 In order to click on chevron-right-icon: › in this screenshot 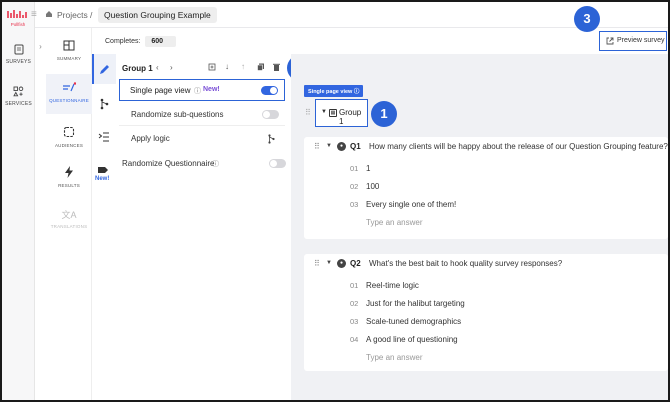, I will do `click(171, 67)`.